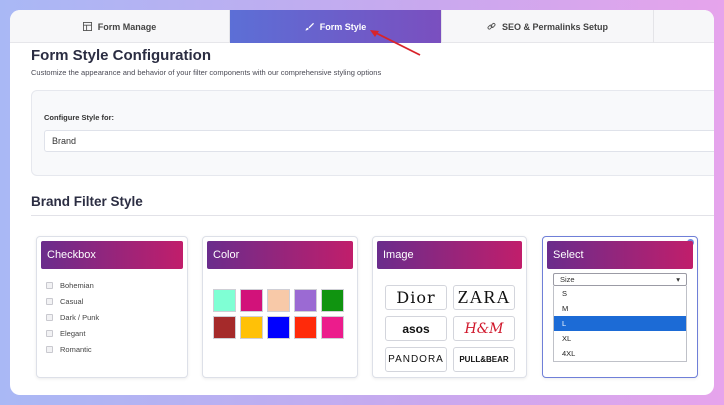 The image size is (724, 405). What do you see at coordinates (620, 255) in the screenshot?
I see `card-title: Select` at bounding box center [620, 255].